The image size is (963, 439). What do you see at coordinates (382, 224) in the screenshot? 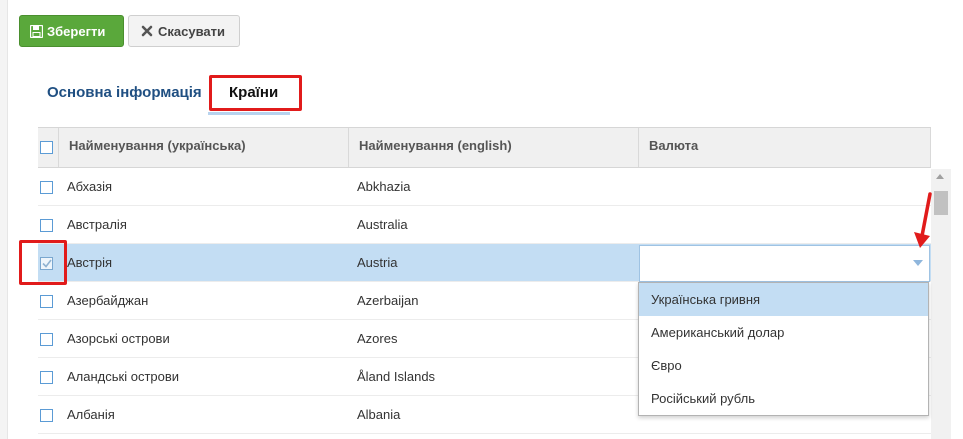
I see `cell-name-english: Australia` at bounding box center [382, 224].